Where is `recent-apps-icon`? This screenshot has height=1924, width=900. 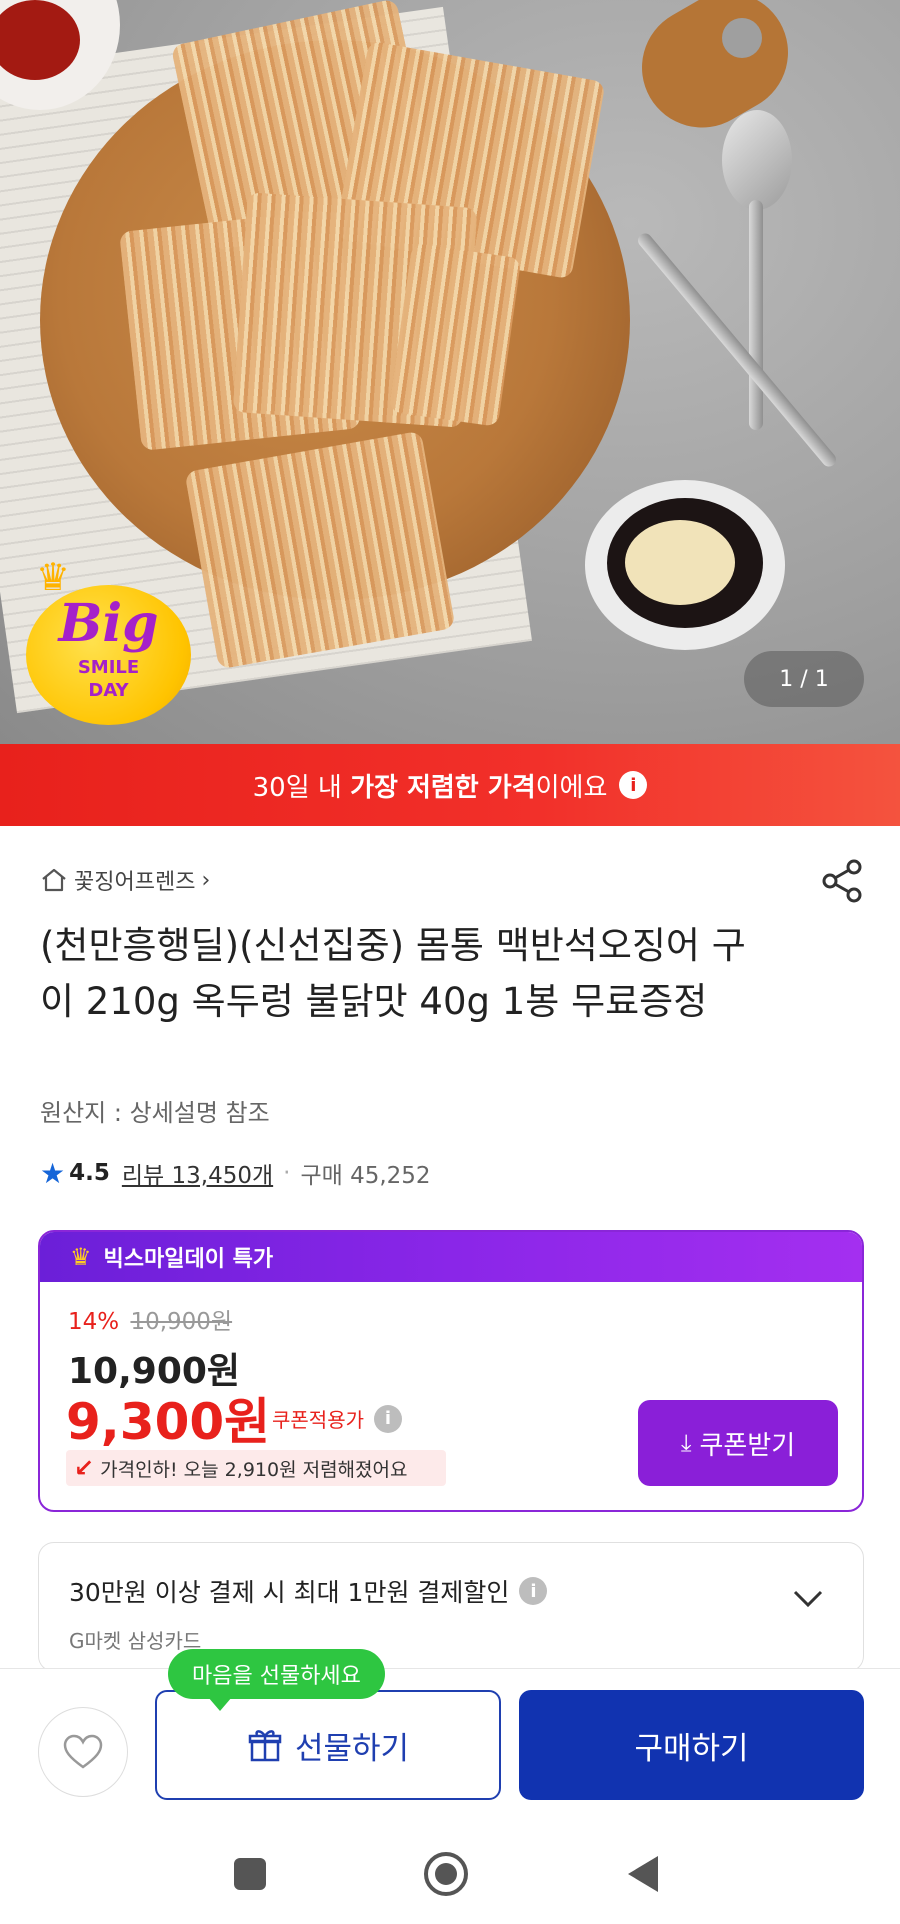
recent-apps-icon is located at coordinates (250, 1874).